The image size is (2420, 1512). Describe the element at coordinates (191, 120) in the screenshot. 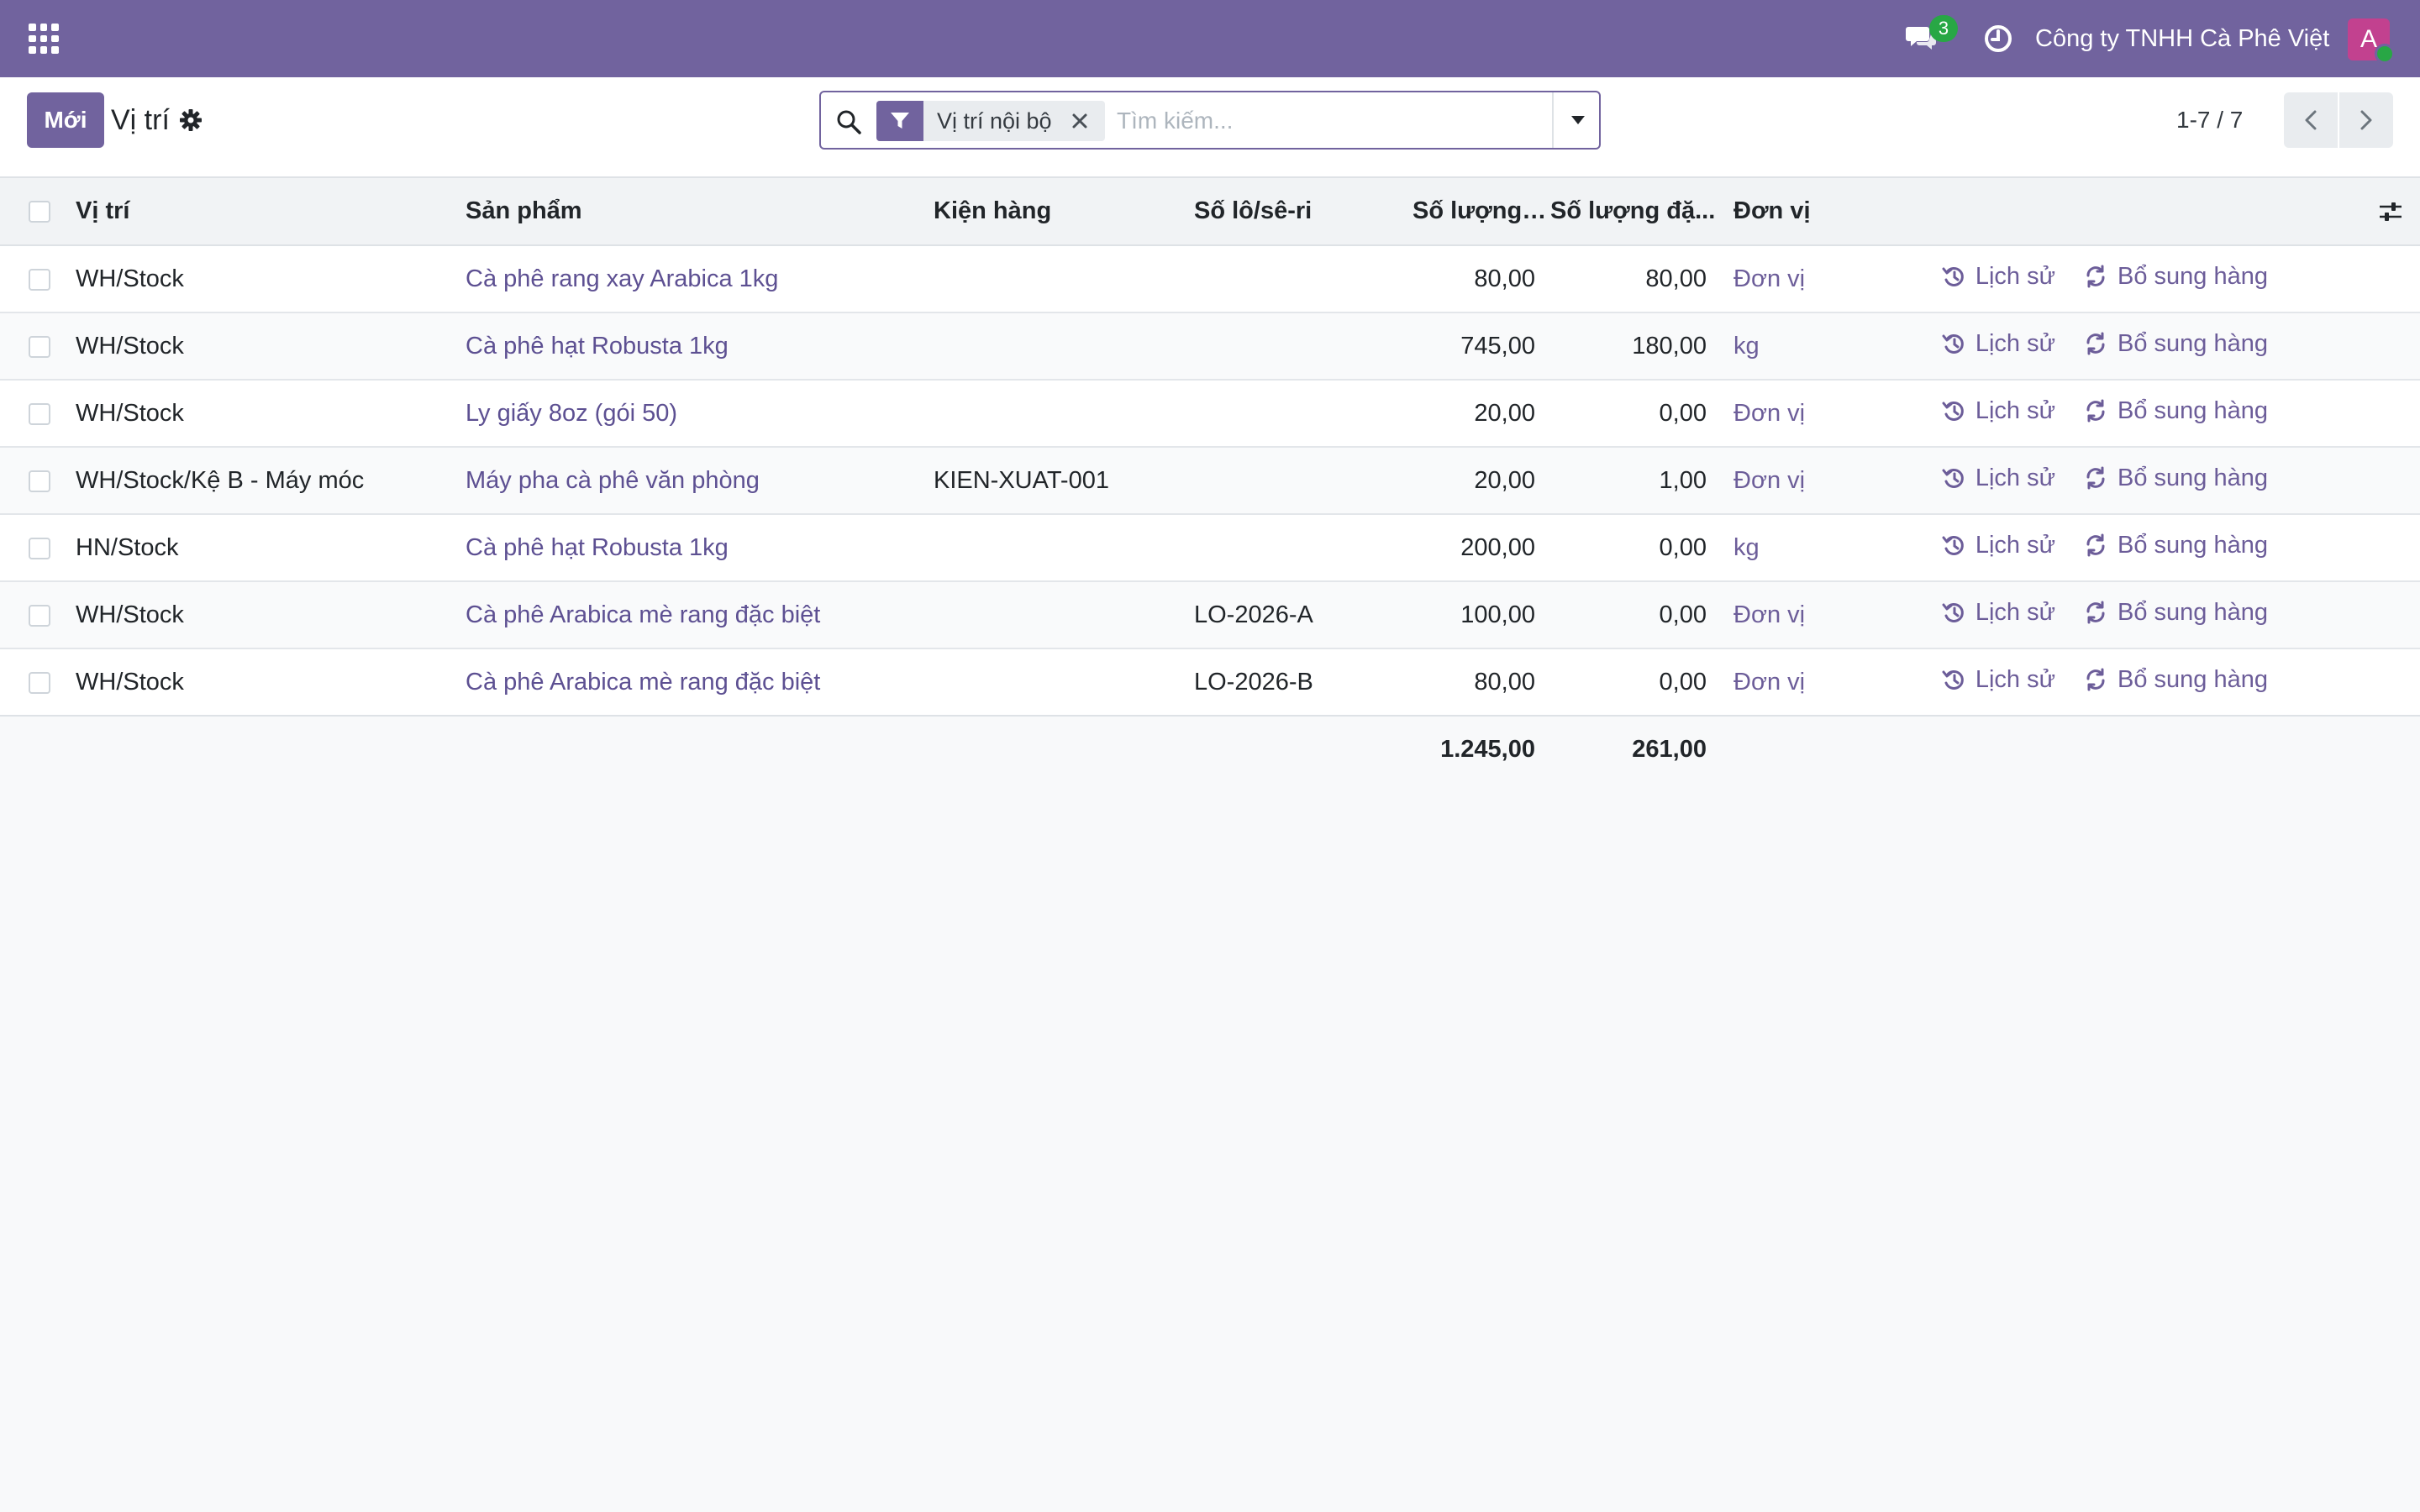

I see `gear-icon` at that location.